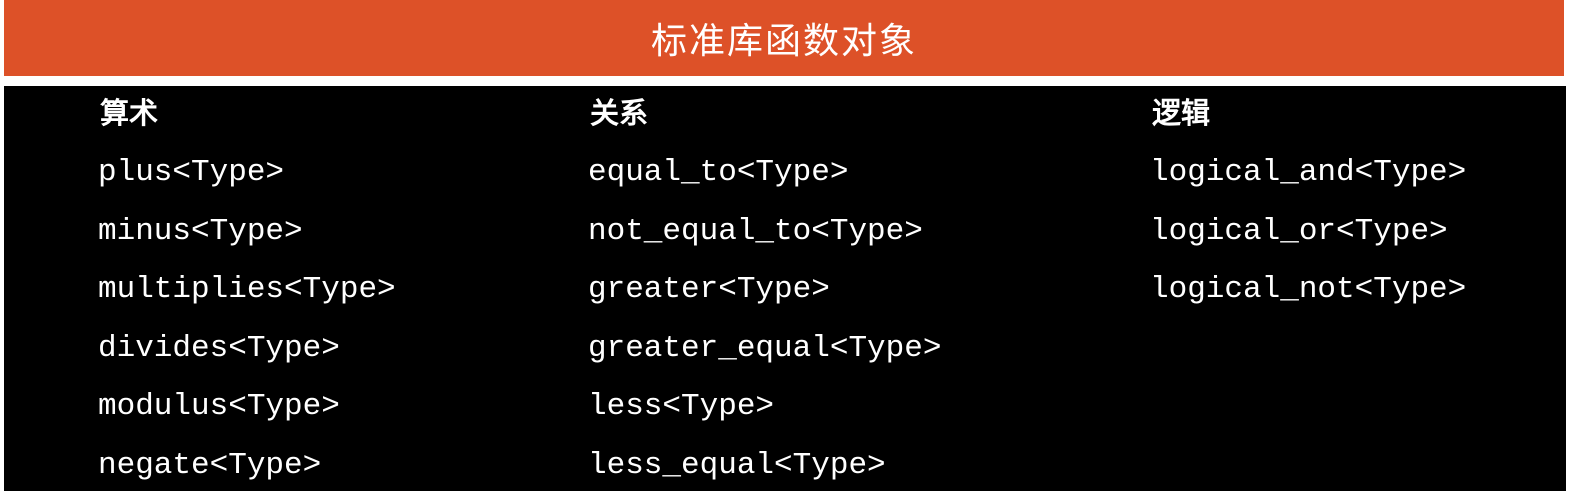  What do you see at coordinates (709, 289) in the screenshot?
I see `list-item: greater<Type>` at bounding box center [709, 289].